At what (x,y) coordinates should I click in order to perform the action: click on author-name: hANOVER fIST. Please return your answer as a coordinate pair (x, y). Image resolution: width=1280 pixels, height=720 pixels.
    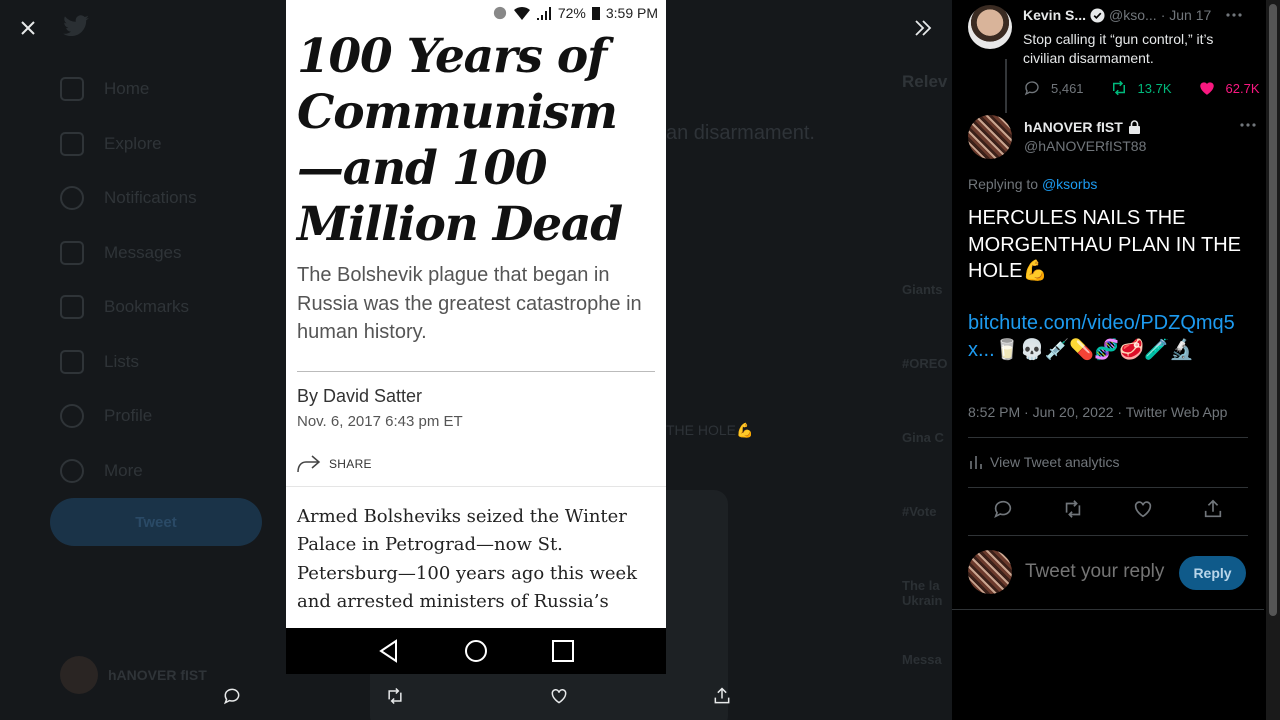
    Looking at the image, I should click on (1073, 127).